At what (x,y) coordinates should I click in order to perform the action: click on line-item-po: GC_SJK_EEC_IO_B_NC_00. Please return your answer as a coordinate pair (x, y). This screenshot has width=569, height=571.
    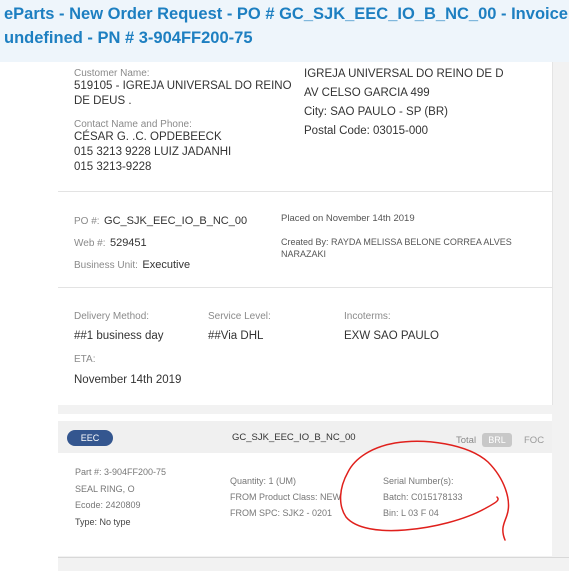
    Looking at the image, I should click on (294, 437).